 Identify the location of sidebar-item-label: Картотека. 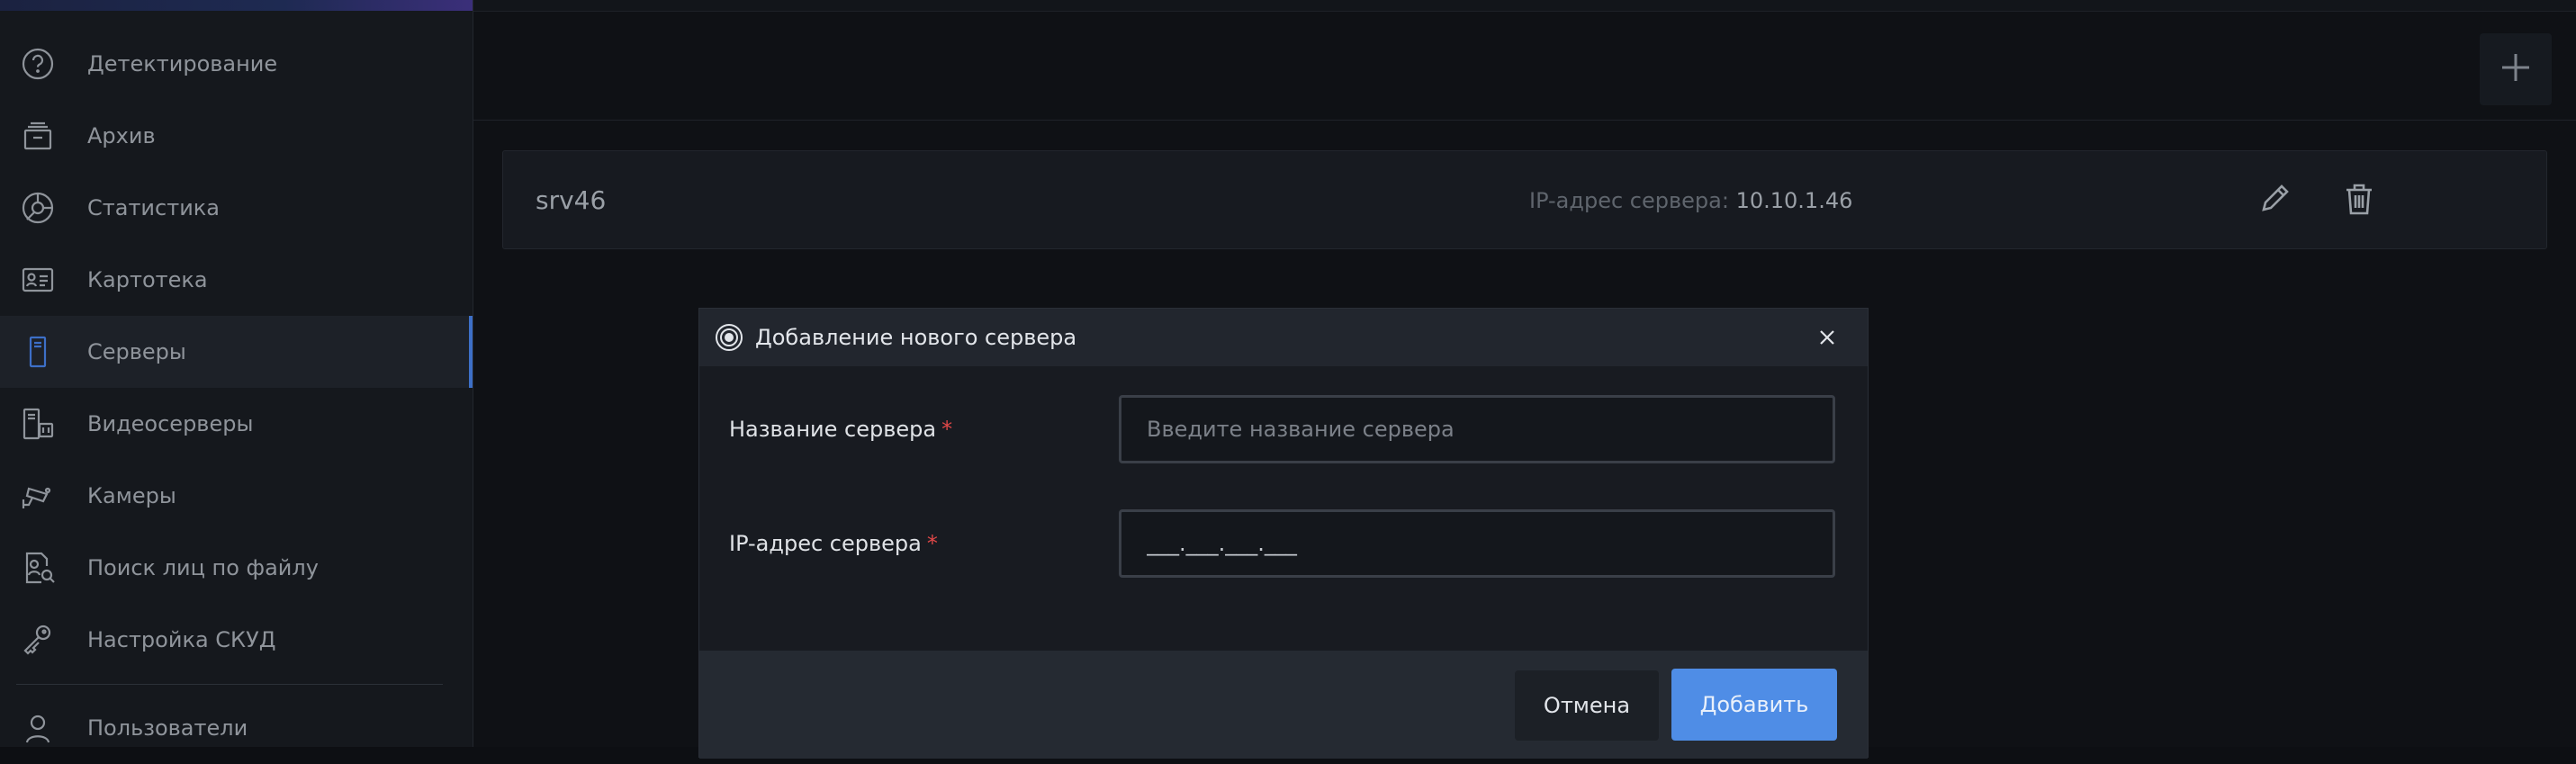
(147, 279).